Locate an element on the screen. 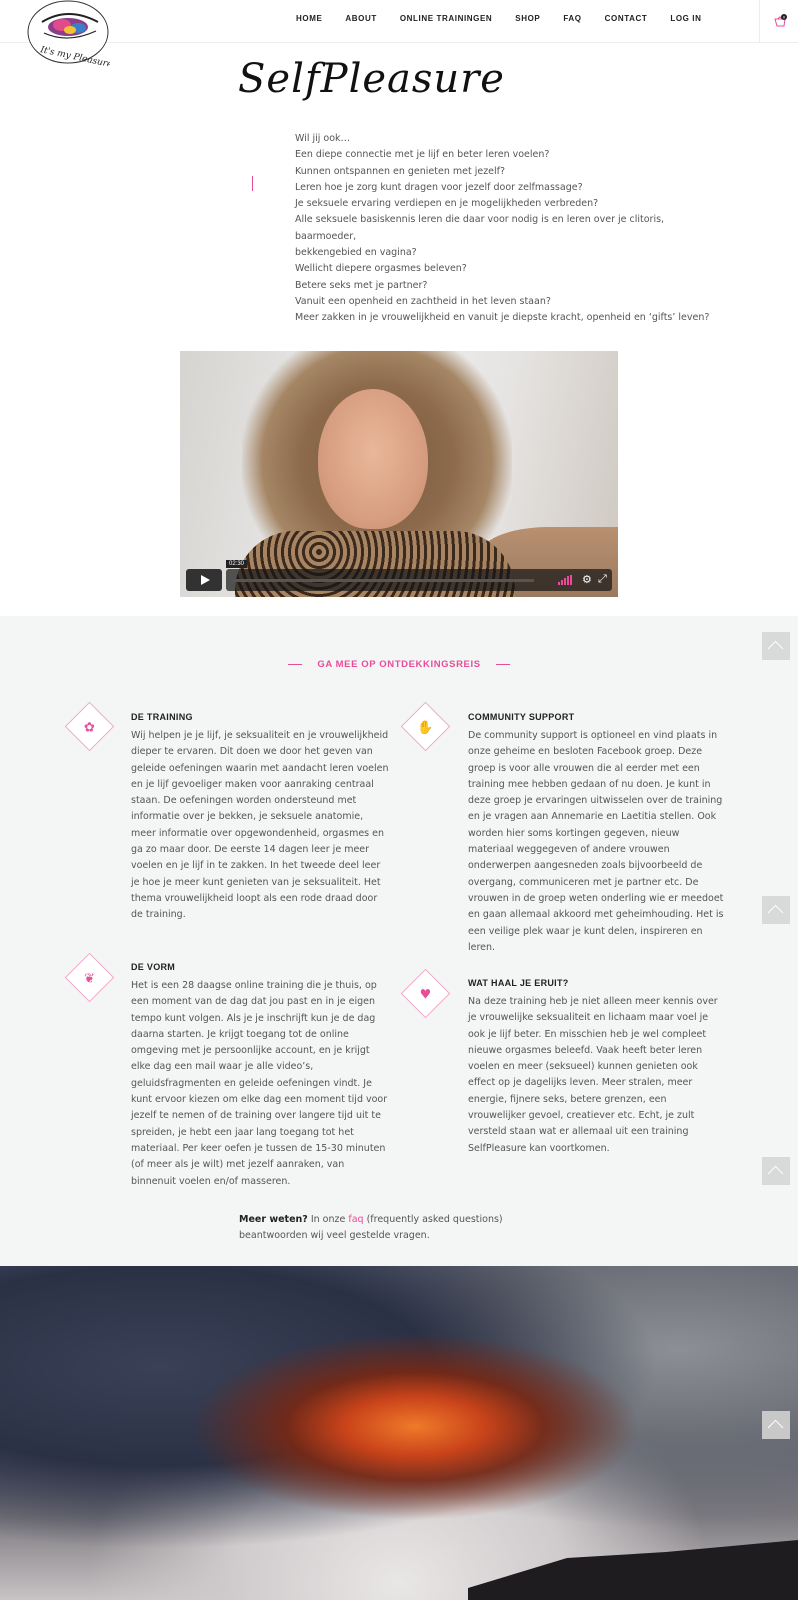  video-player: 02:30 ⚙ ⤢ is located at coordinates (399, 474).